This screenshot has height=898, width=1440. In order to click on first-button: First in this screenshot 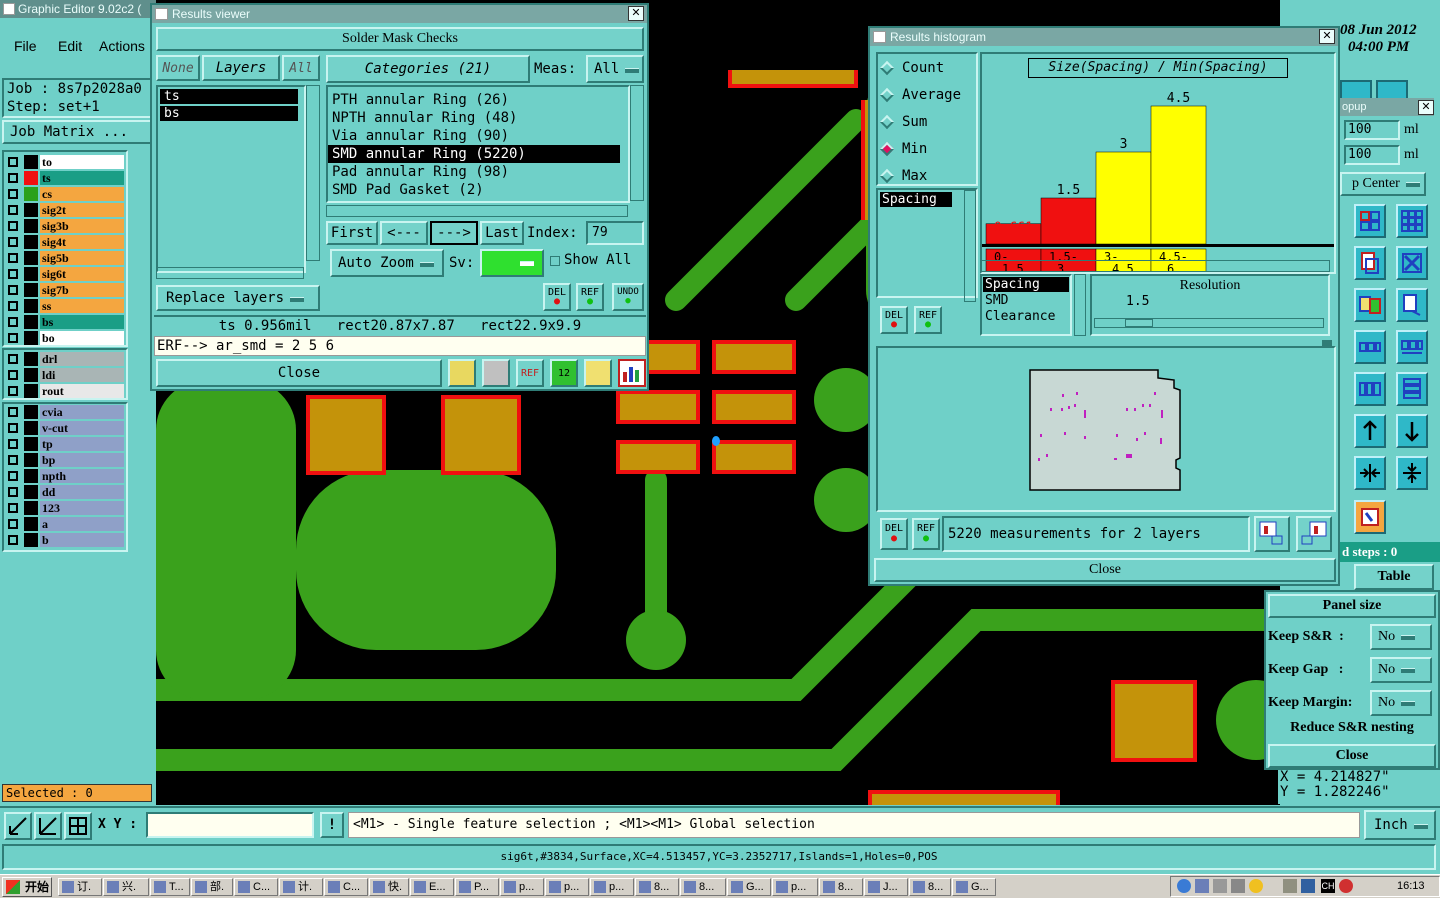, I will do `click(352, 233)`.